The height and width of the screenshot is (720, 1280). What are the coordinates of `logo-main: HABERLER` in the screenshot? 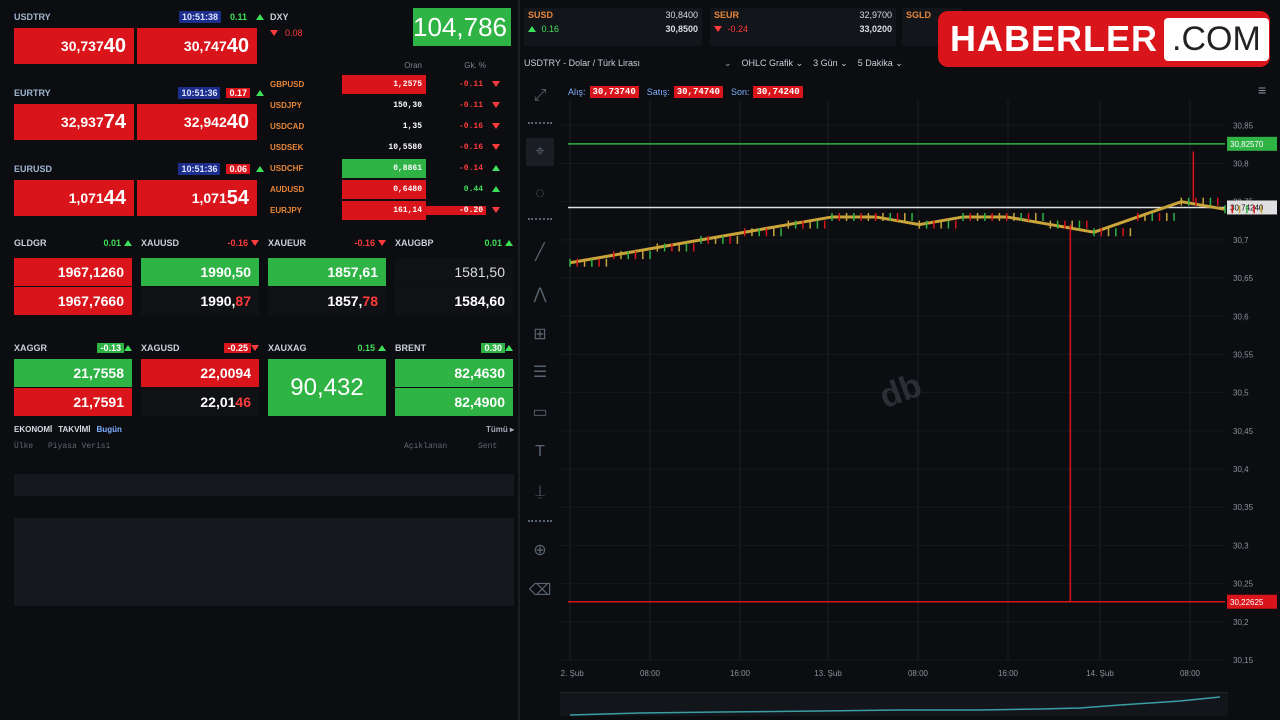 It's located at (1054, 38).